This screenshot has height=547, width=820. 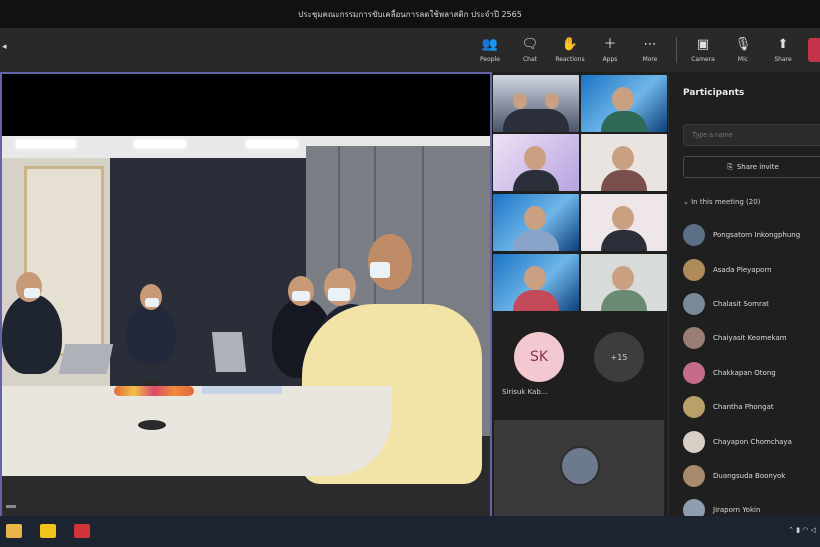 What do you see at coordinates (530, 44) in the screenshot?
I see `chat-icon: 🗨` at bounding box center [530, 44].